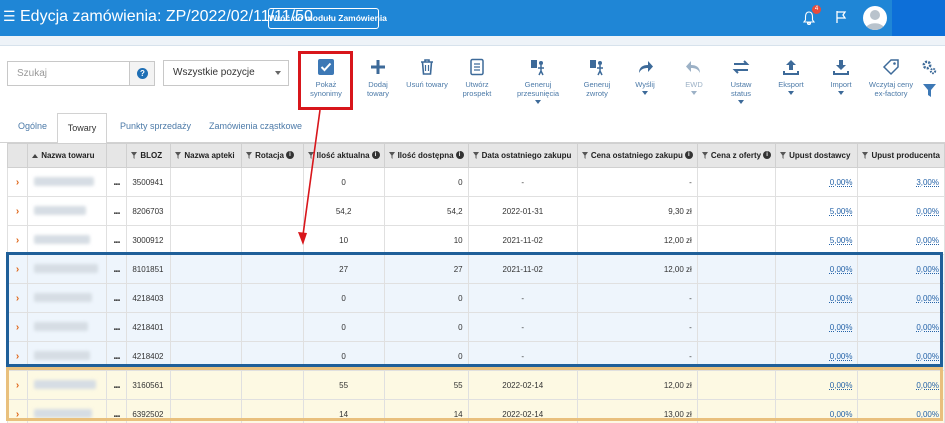 This screenshot has height=423, width=945. Describe the element at coordinates (226, 73) in the screenshot. I see `positions-select: Wszystkie pozycje` at that location.